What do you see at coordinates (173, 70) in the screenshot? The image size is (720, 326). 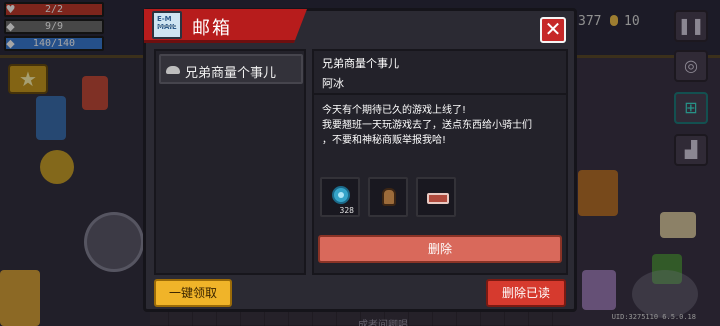 I see `mail-hat-icon` at bounding box center [173, 70].